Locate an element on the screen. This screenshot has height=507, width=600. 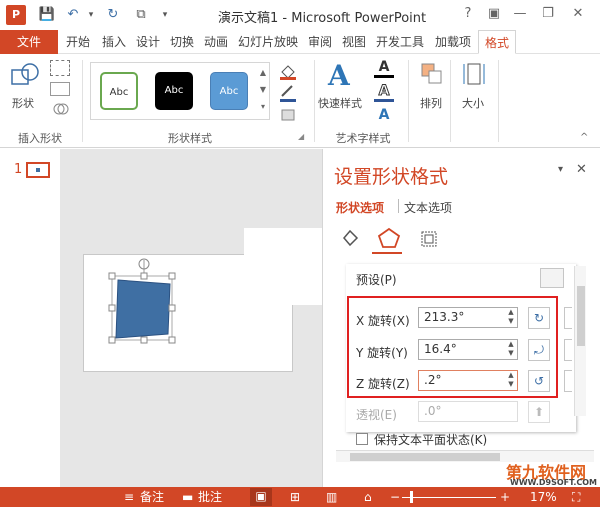
z-rotate-clockwise-icon is located at coordinates (568, 381).